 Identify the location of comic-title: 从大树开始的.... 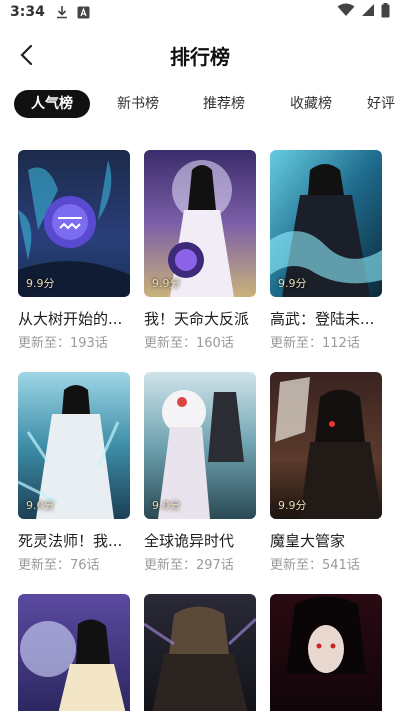
(70, 319).